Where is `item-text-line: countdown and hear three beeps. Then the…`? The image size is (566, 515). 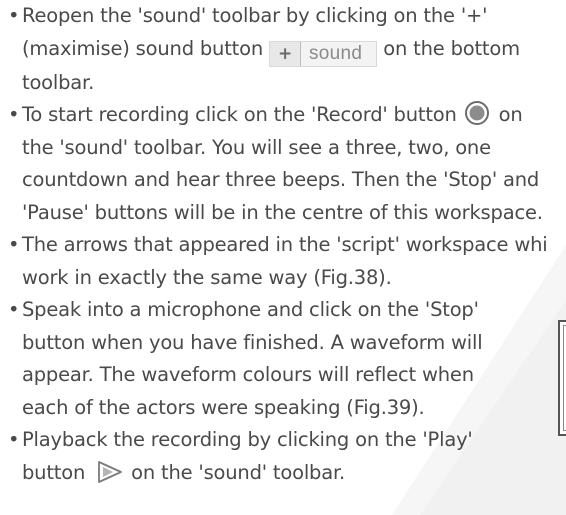
item-text-line: countdown and hear three beeps. Then the… is located at coordinates (281, 180).